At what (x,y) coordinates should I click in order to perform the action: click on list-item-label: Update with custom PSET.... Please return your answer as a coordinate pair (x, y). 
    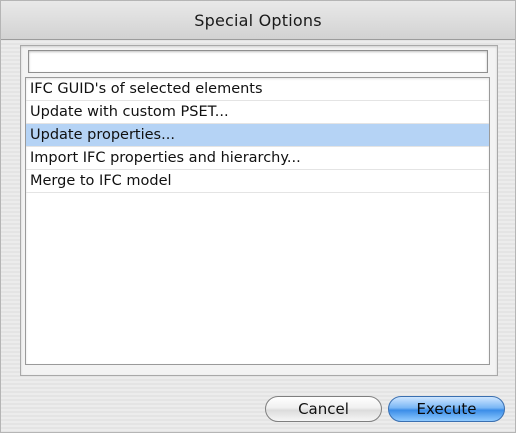
    Looking at the image, I should click on (129, 112).